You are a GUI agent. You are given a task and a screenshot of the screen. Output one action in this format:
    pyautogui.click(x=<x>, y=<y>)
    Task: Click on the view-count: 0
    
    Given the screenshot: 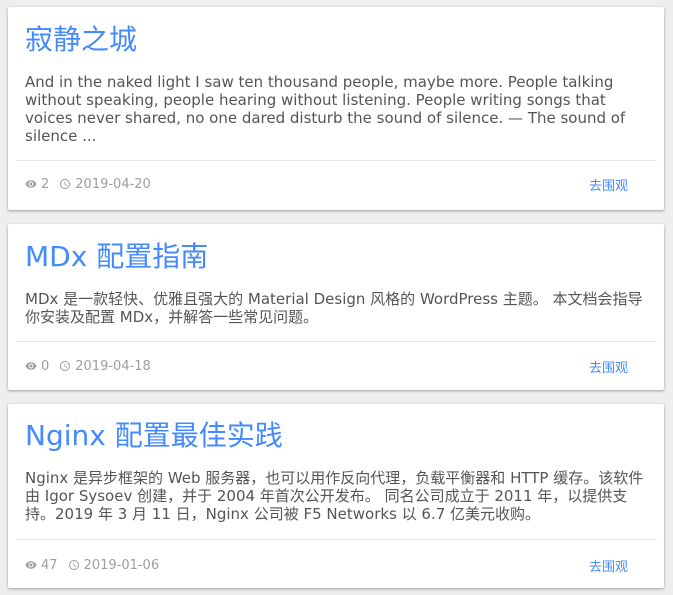 What is the action you would take?
    pyautogui.click(x=37, y=366)
    